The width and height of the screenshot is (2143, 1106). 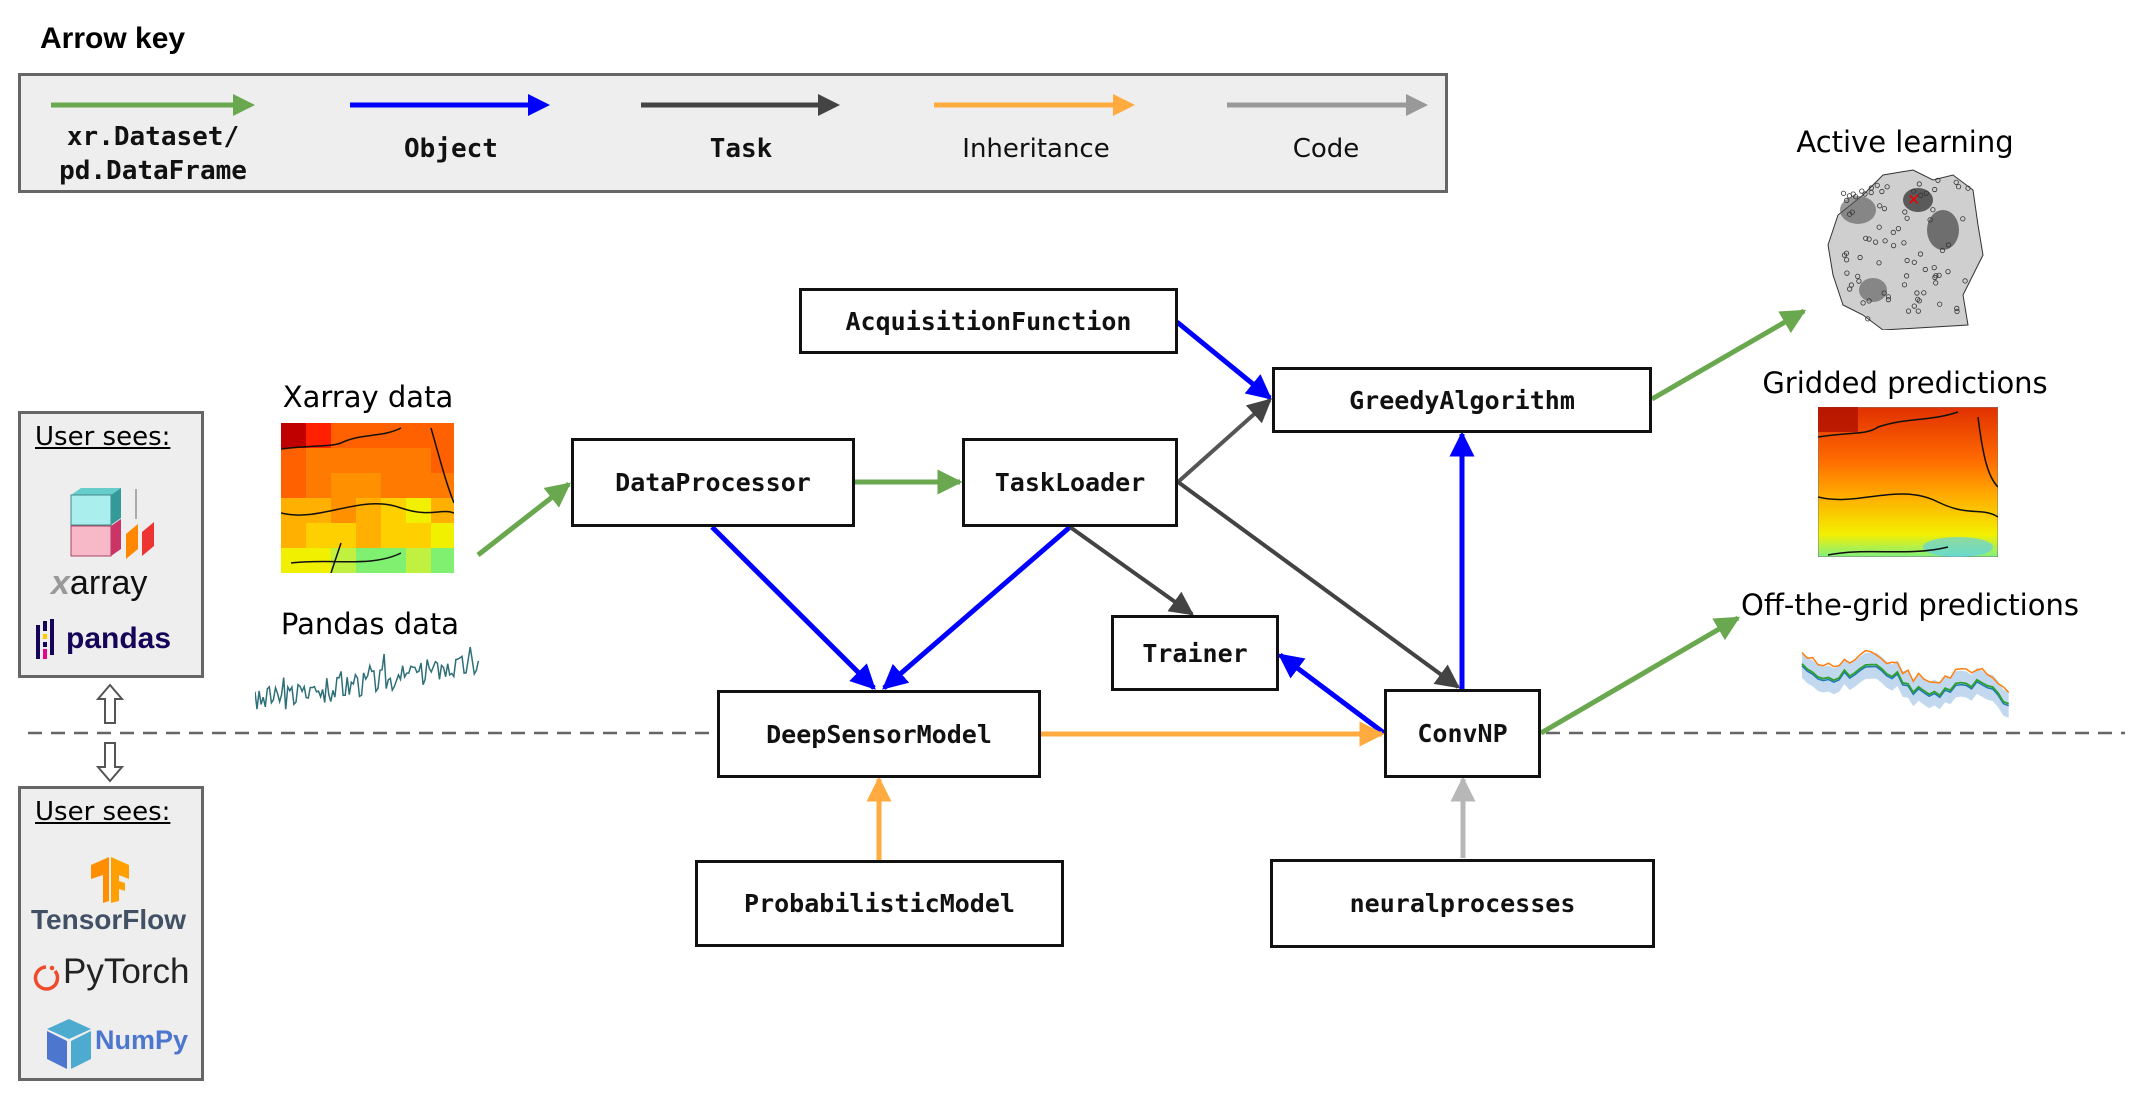 What do you see at coordinates (1462, 400) in the screenshot?
I see `node-greedy-algorithm: GreedyAlgorithm` at bounding box center [1462, 400].